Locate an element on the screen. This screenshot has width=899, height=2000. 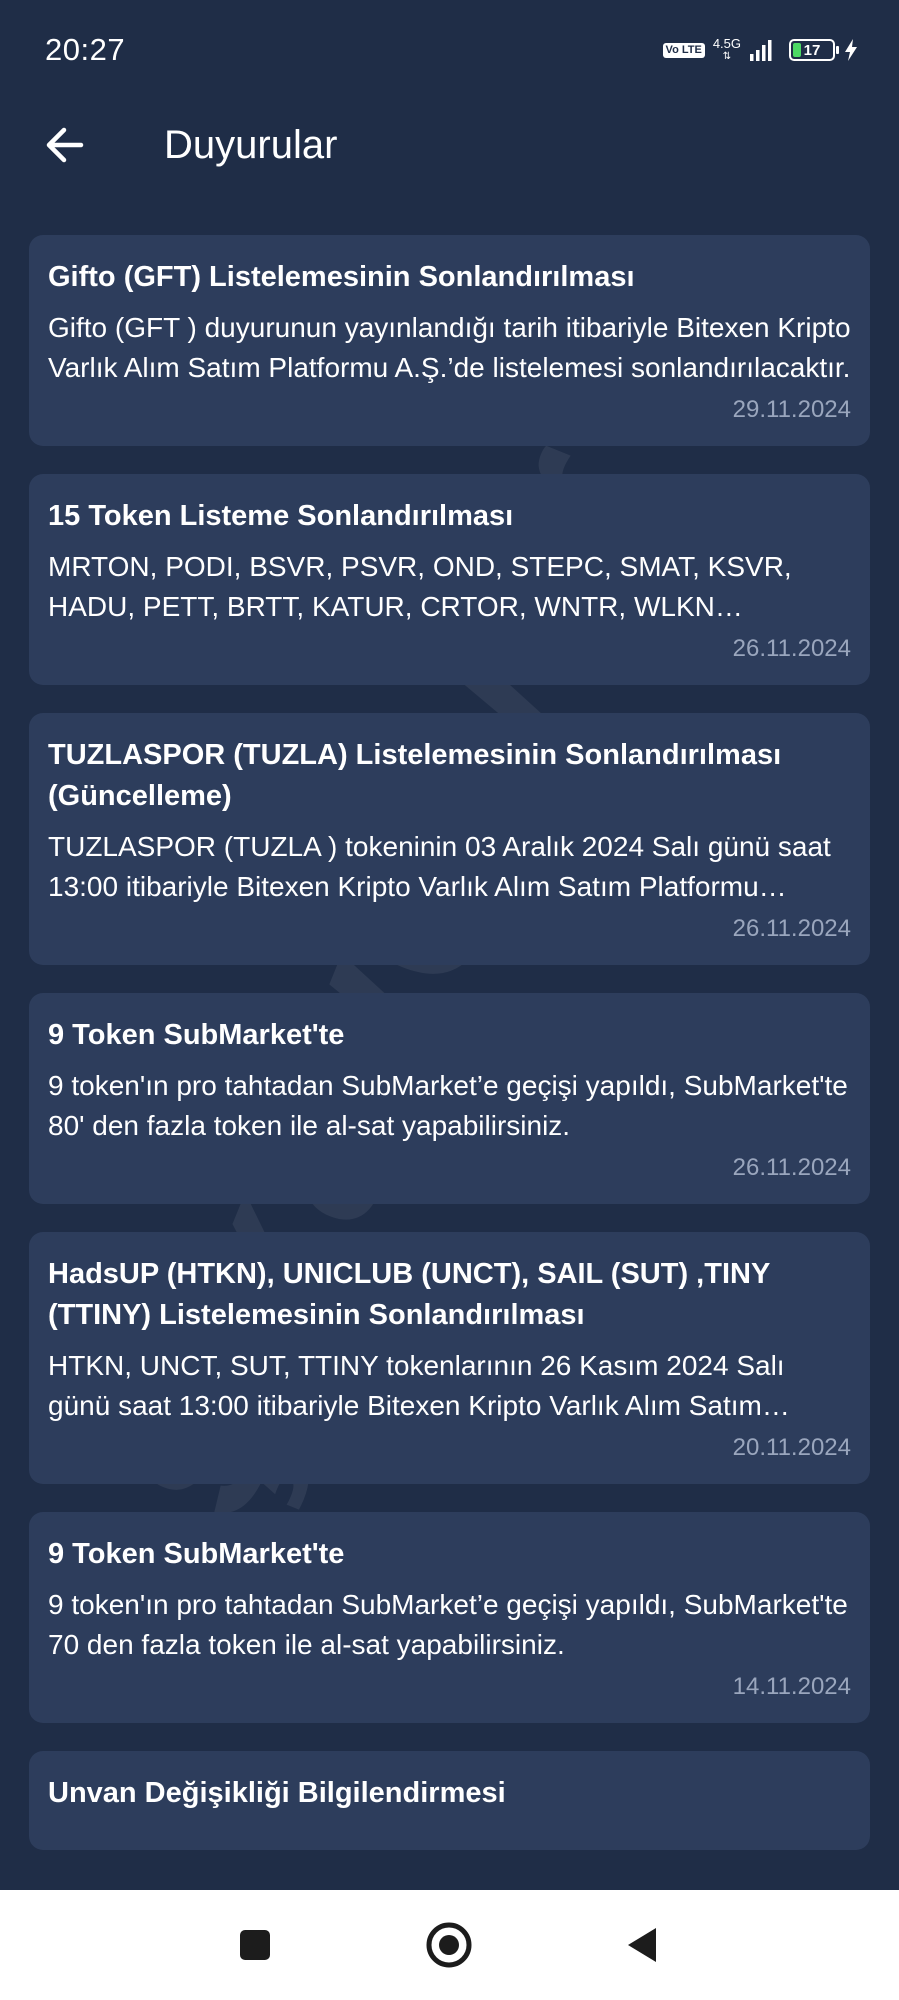
square-icon is located at coordinates (255, 1945).